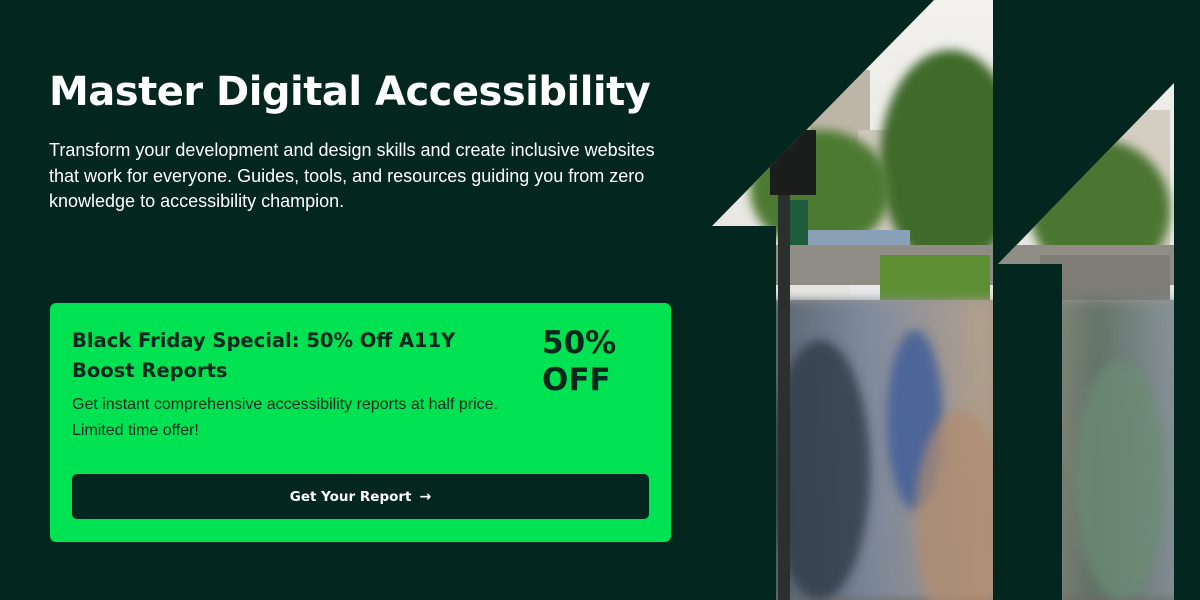  I want to click on hero-title: Master Digital Accessibility, so click(350, 92).